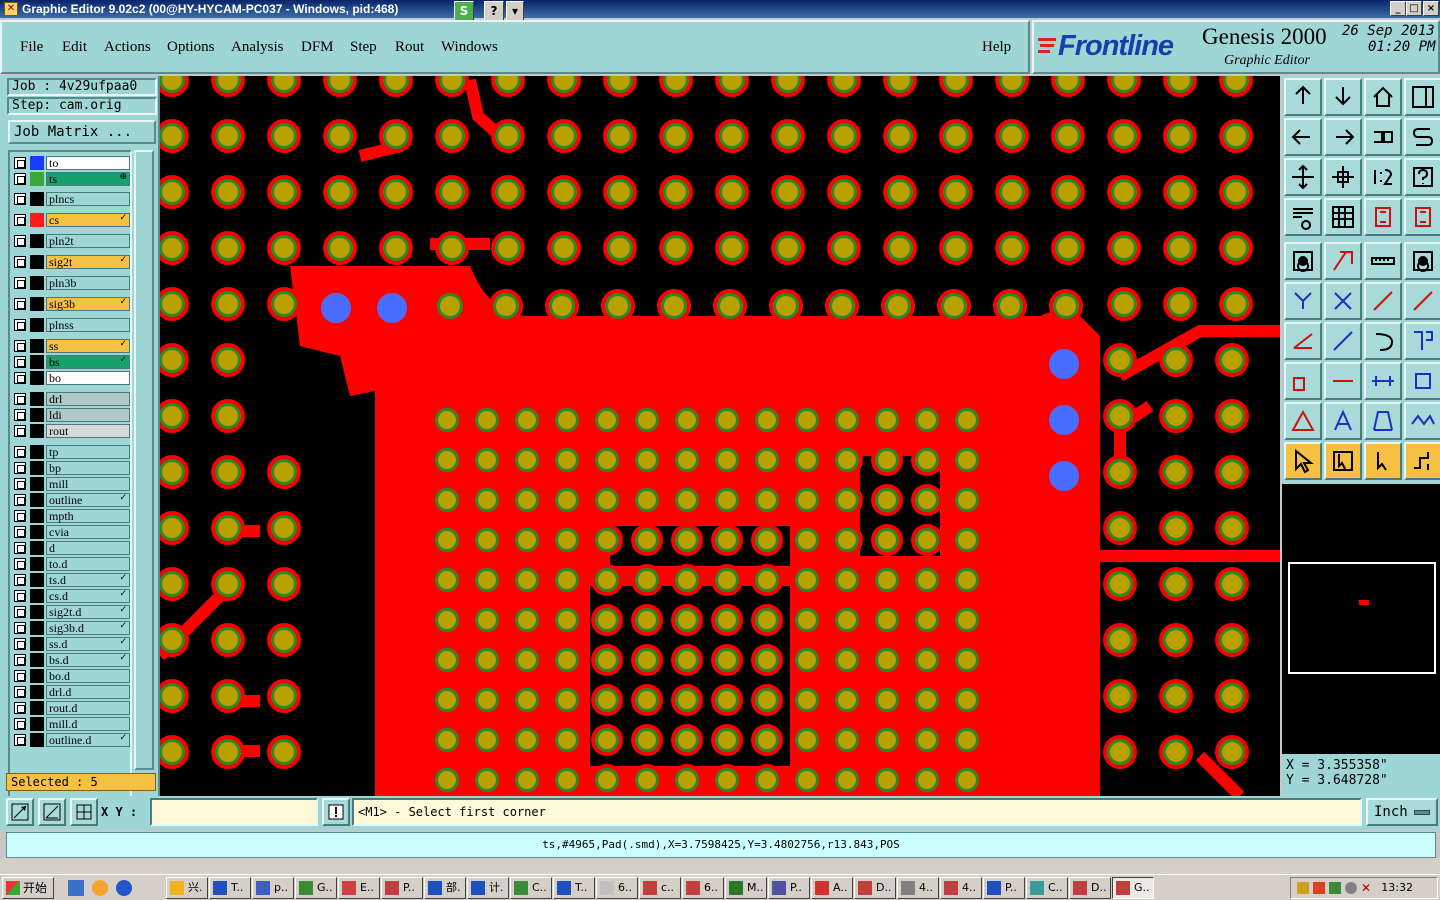  Describe the element at coordinates (88, 564) in the screenshot. I see `layer-name: to.d` at that location.